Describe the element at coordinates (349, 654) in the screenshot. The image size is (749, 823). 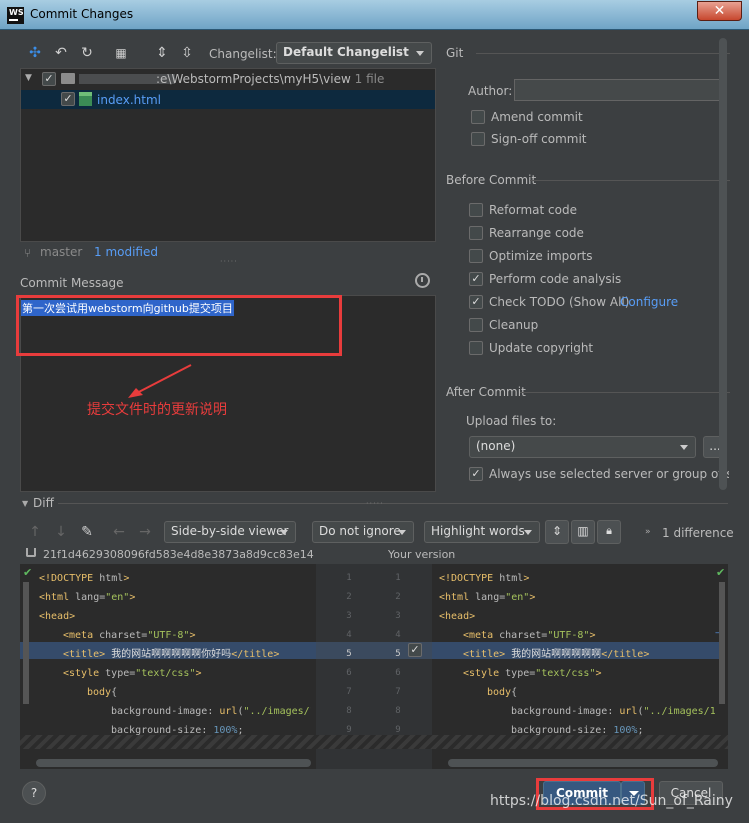
I see `left-line-numbers: 123456789` at that location.